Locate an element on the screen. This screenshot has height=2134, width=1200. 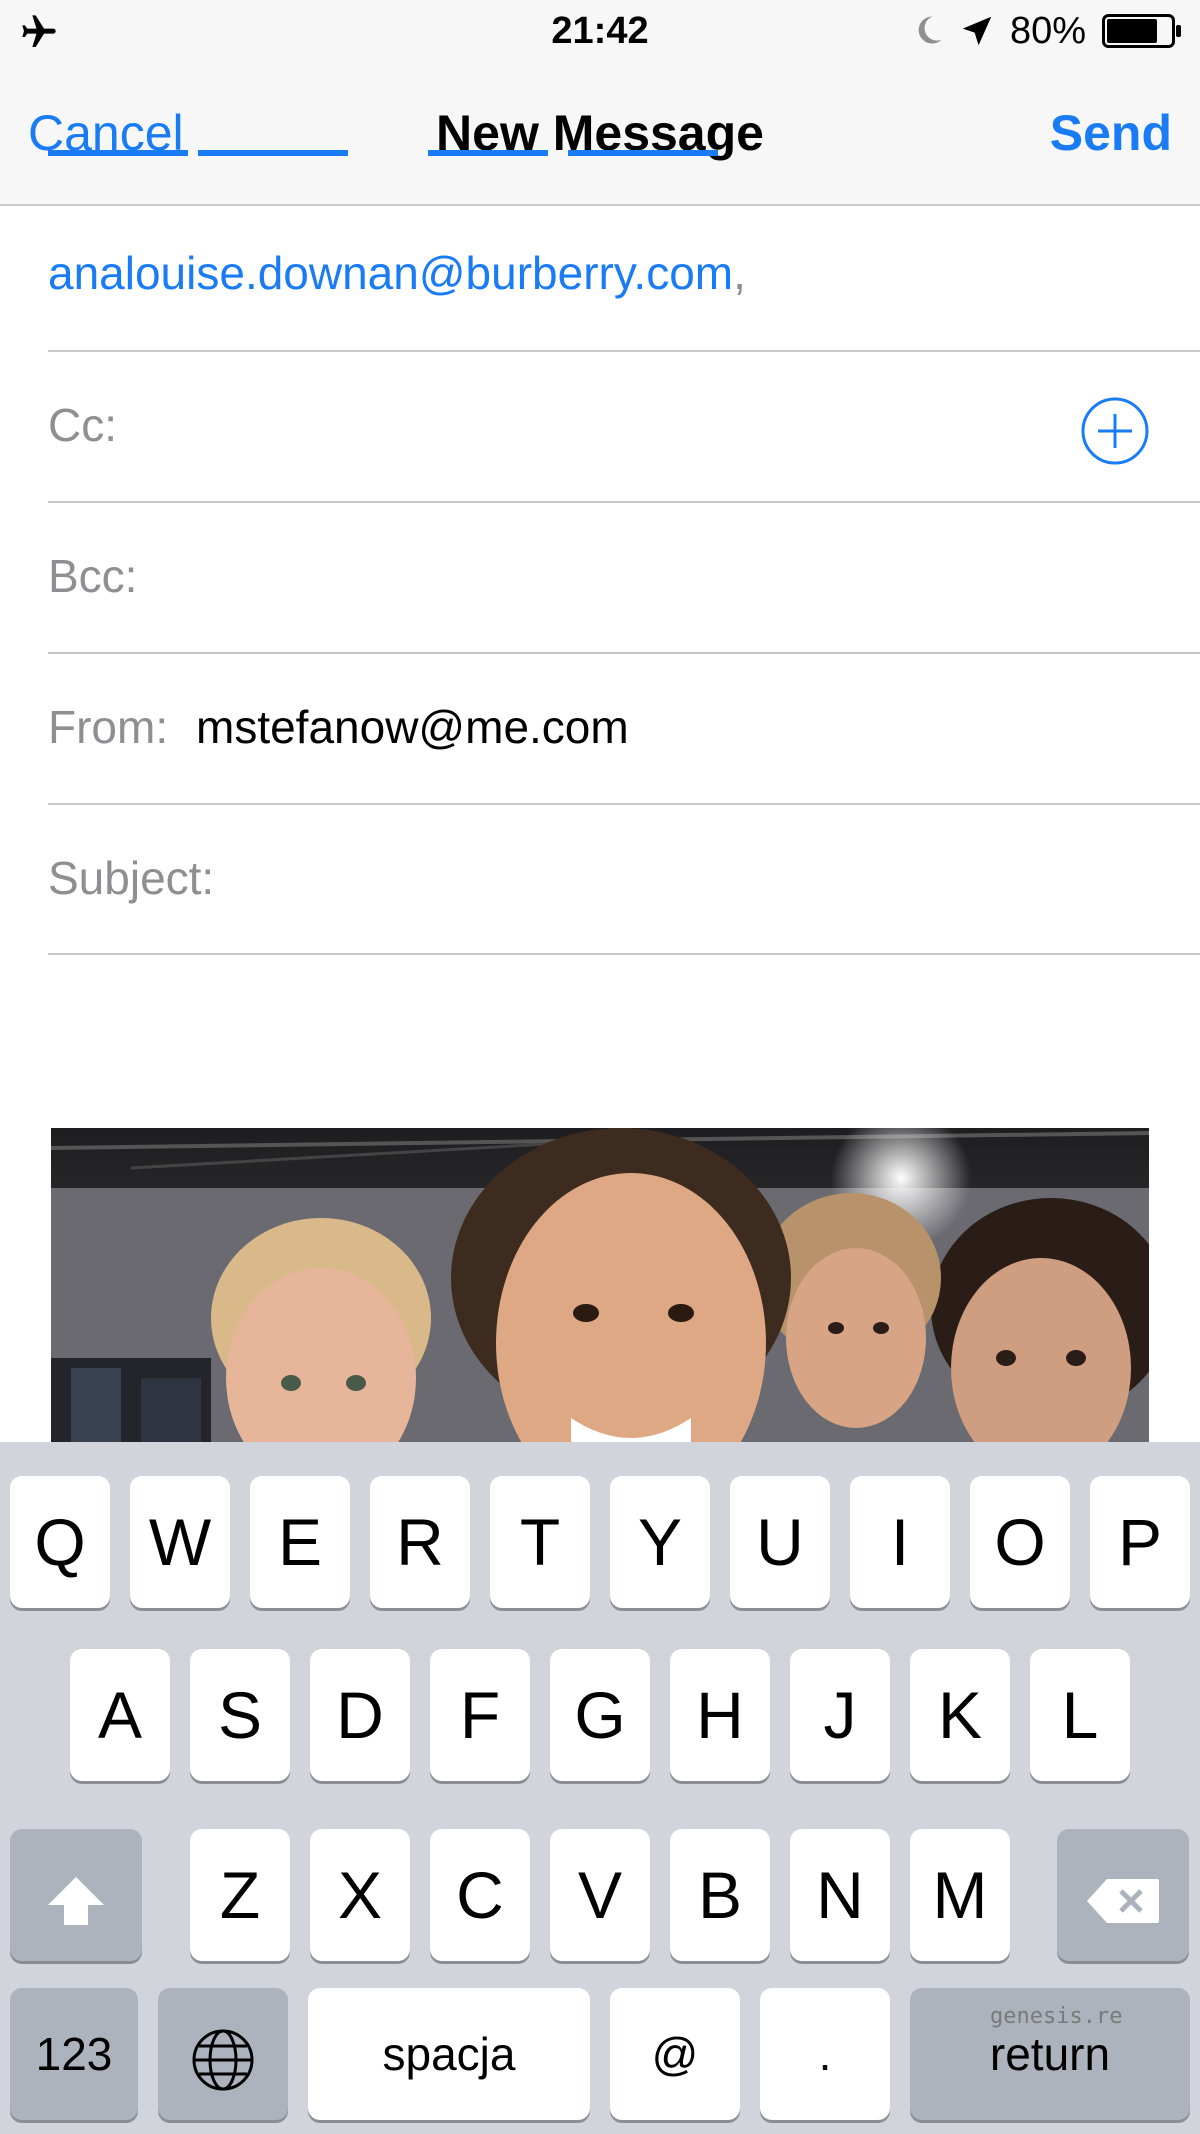
shift-arrow-icon is located at coordinates (76, 1900).